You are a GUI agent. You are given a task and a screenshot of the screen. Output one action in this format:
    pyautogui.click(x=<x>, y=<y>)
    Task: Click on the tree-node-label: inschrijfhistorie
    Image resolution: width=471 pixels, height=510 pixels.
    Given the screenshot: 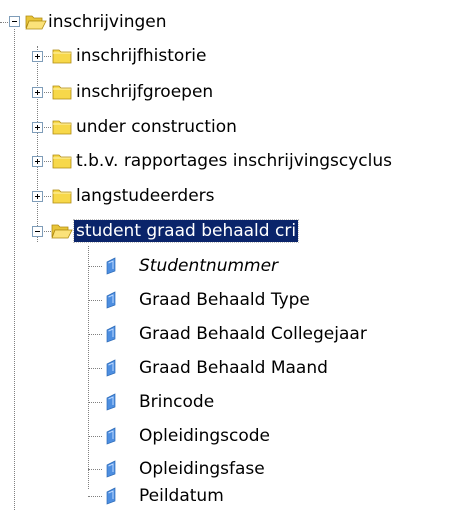 What is the action you would take?
    pyautogui.click(x=141, y=56)
    